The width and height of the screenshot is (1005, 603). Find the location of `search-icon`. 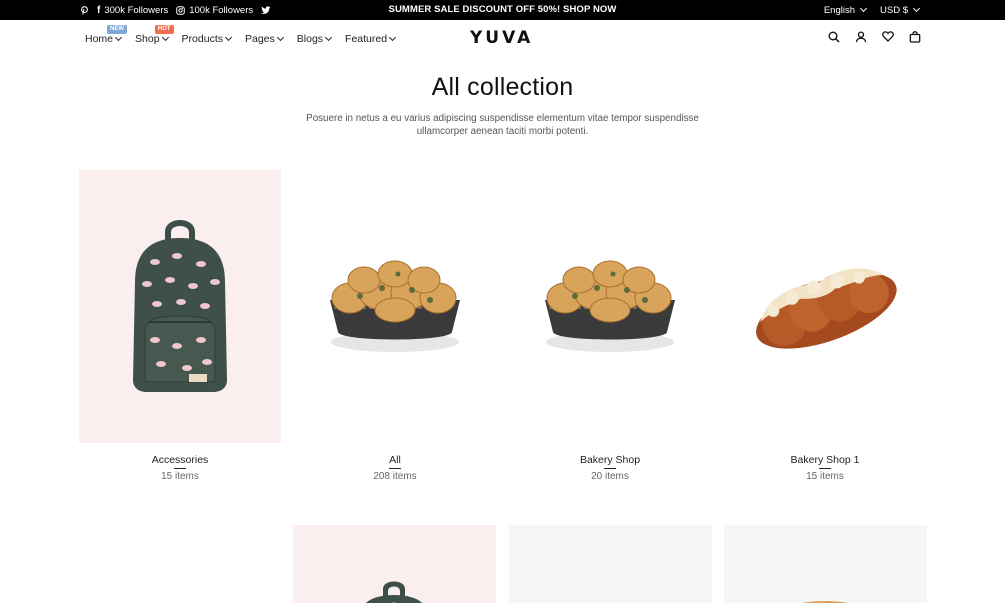

search-icon is located at coordinates (833, 36).